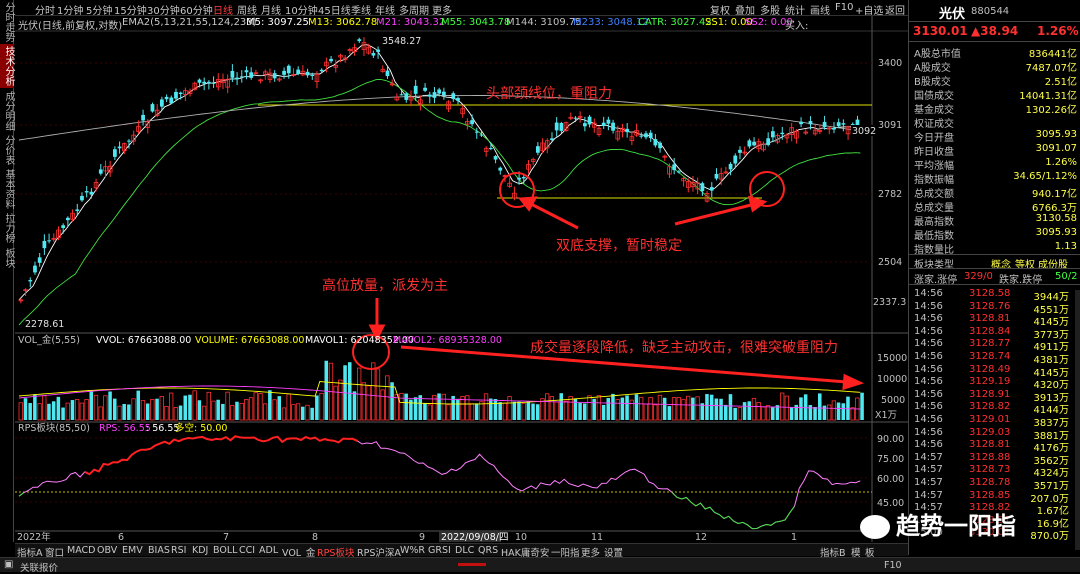 The width and height of the screenshot is (1080, 574). I want to click on tick-price: 3128.77, so click(990, 344).